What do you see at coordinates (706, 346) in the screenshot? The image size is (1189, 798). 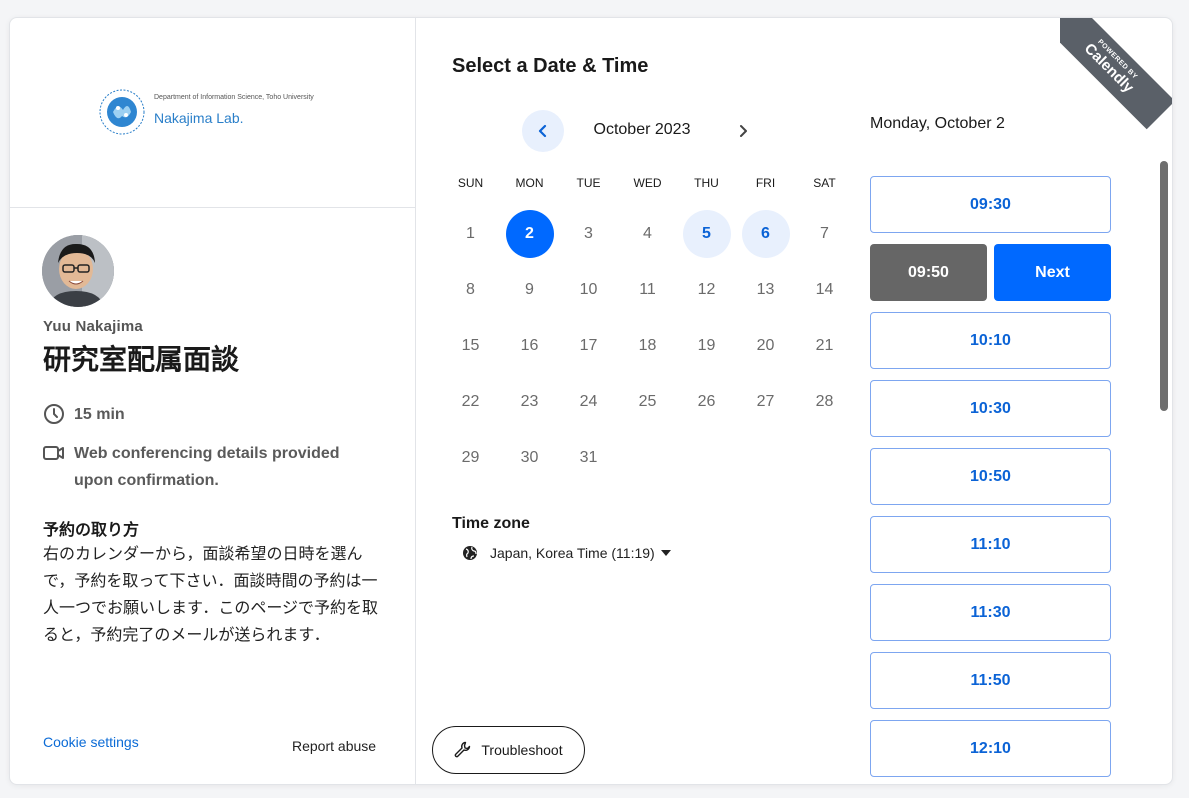 I see `calendar-day: 19` at bounding box center [706, 346].